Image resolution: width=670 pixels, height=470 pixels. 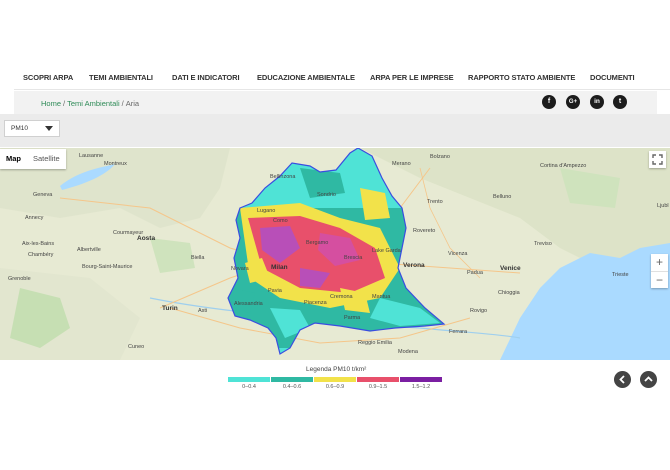 What do you see at coordinates (13, 159) in the screenshot?
I see `map-type-map-button: Map` at bounding box center [13, 159].